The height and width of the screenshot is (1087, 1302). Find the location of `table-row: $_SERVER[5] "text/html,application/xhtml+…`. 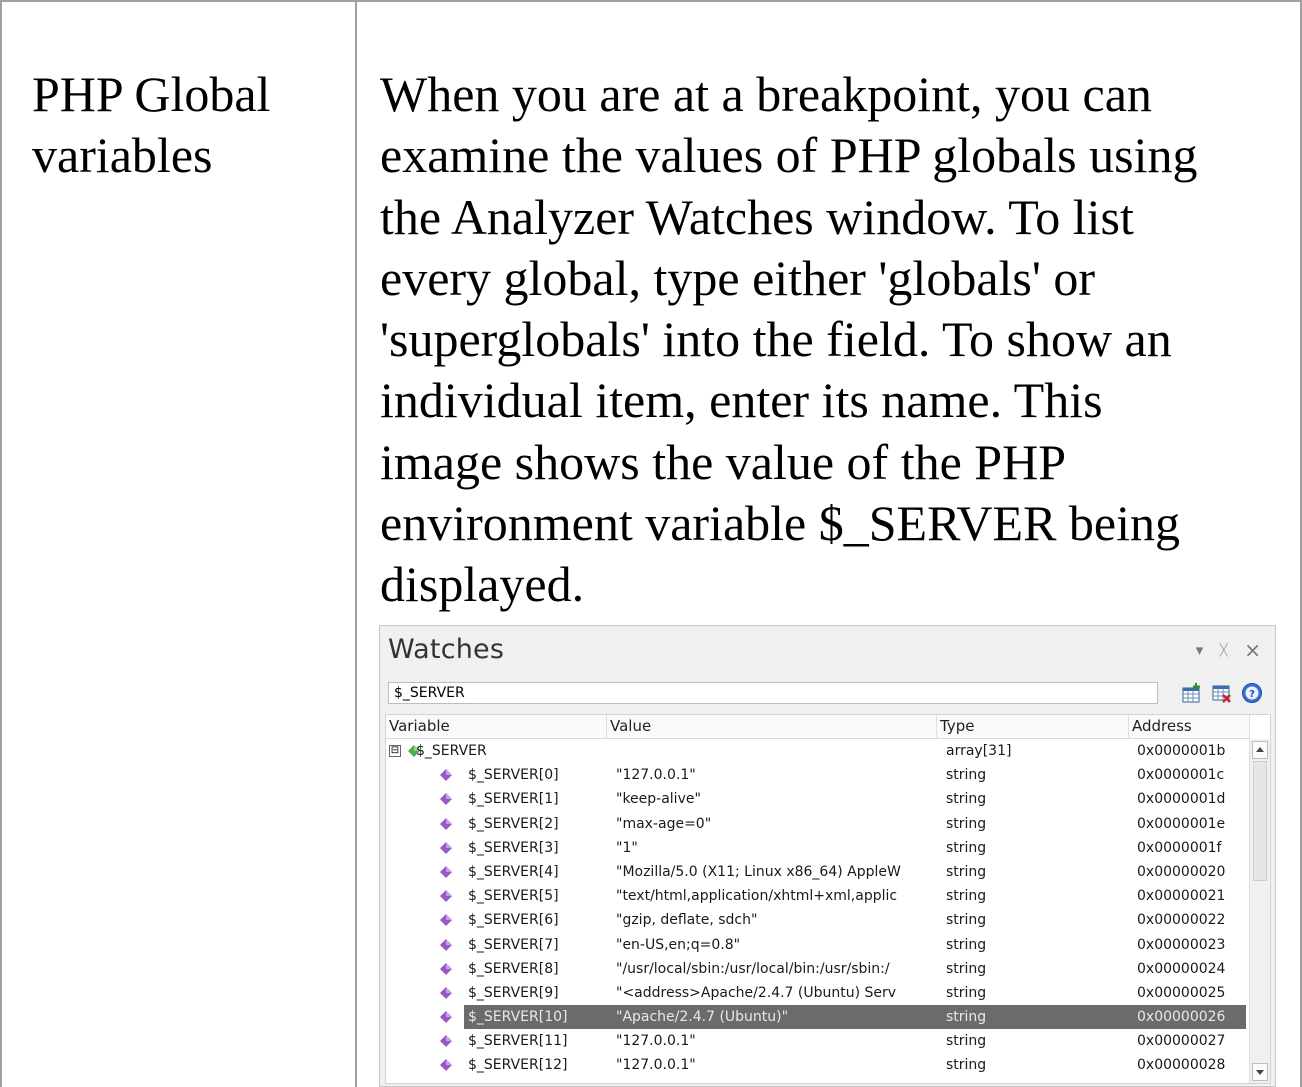

table-row: $_SERVER[5] "text/html,application/xhtml+… is located at coordinates (818, 896).